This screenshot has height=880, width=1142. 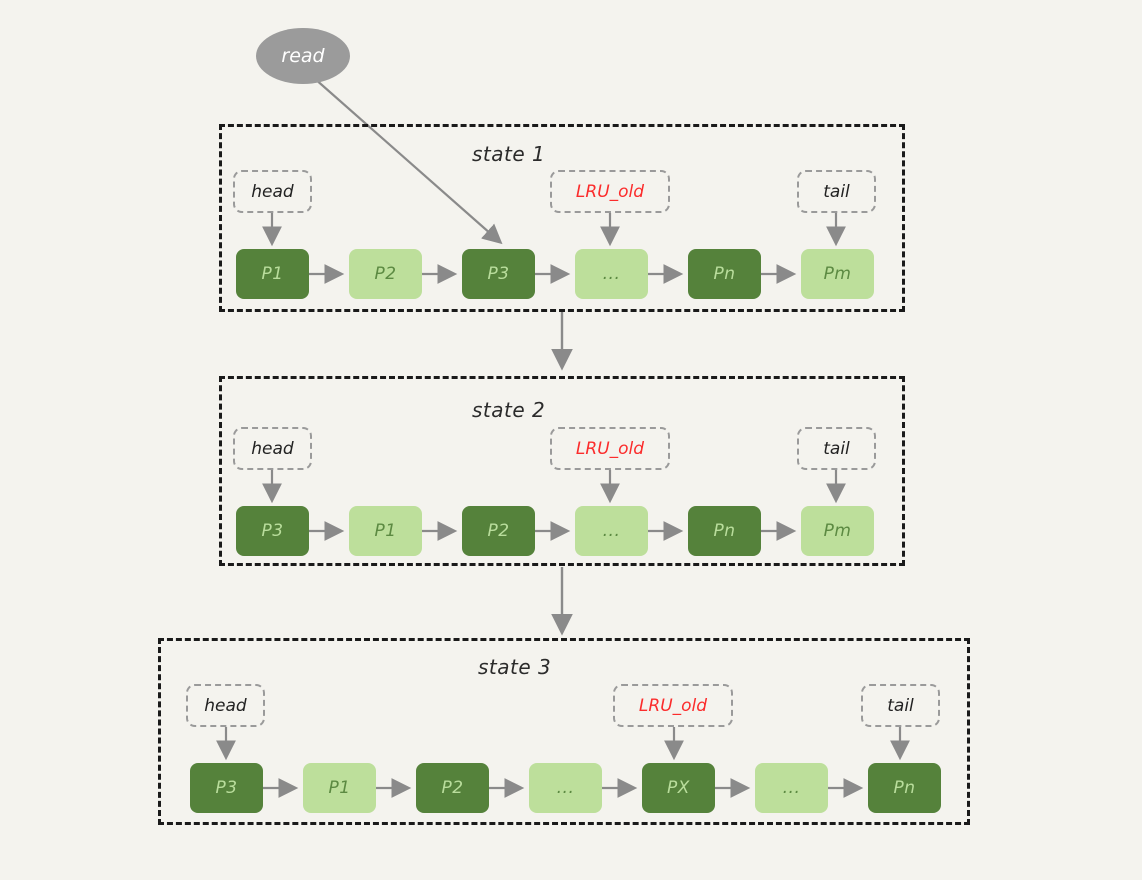 What do you see at coordinates (509, 410) in the screenshot?
I see `state-2-title: state 2` at bounding box center [509, 410].